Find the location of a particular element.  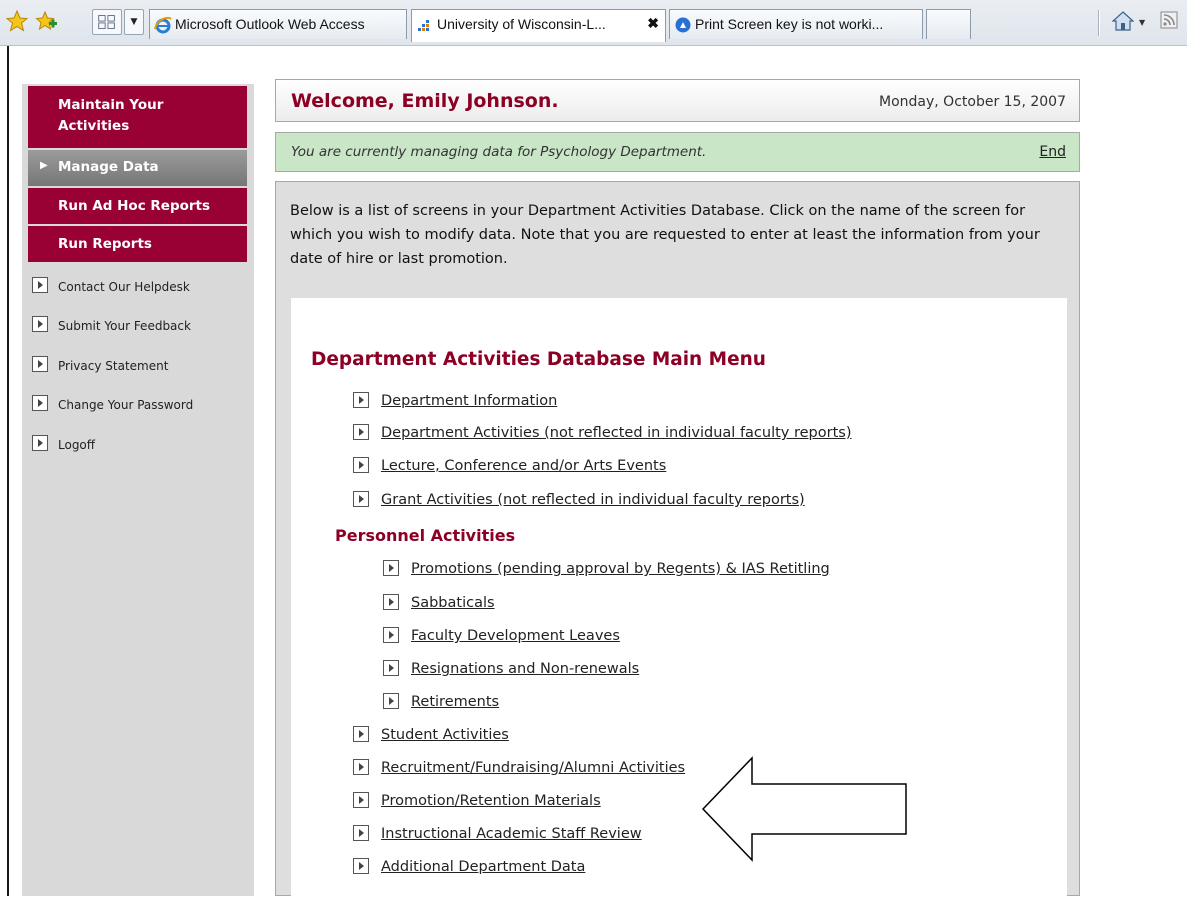

tab-list-icon: ▼ is located at coordinates (134, 22).